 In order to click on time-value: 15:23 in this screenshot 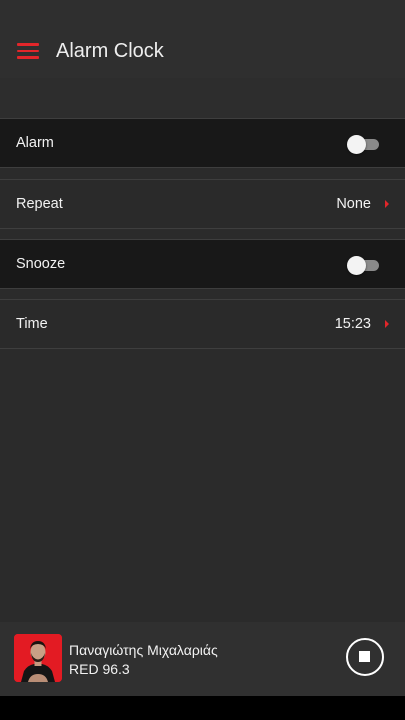, I will do `click(352, 324)`.